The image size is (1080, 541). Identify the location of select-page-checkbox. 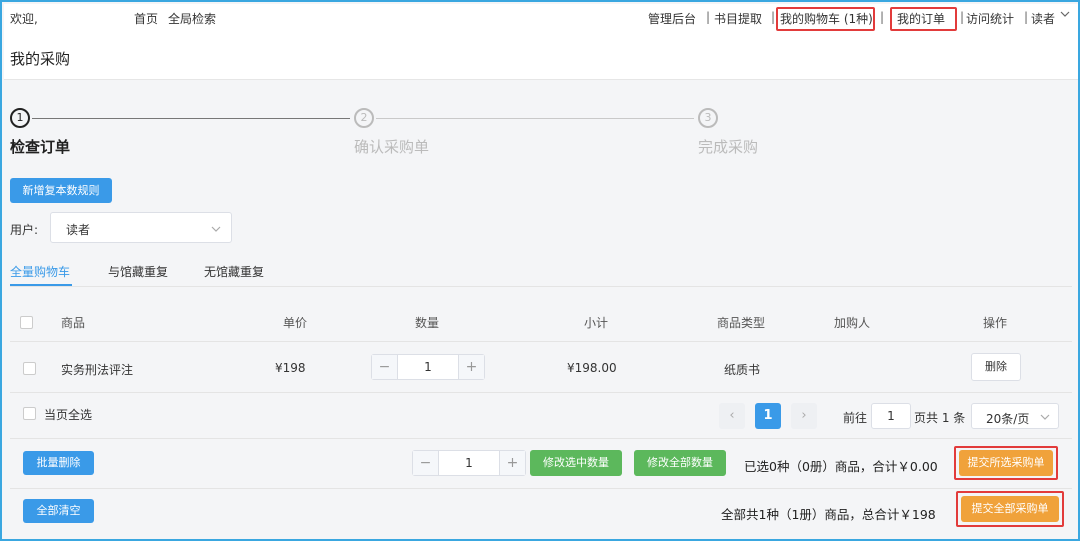
(29, 413).